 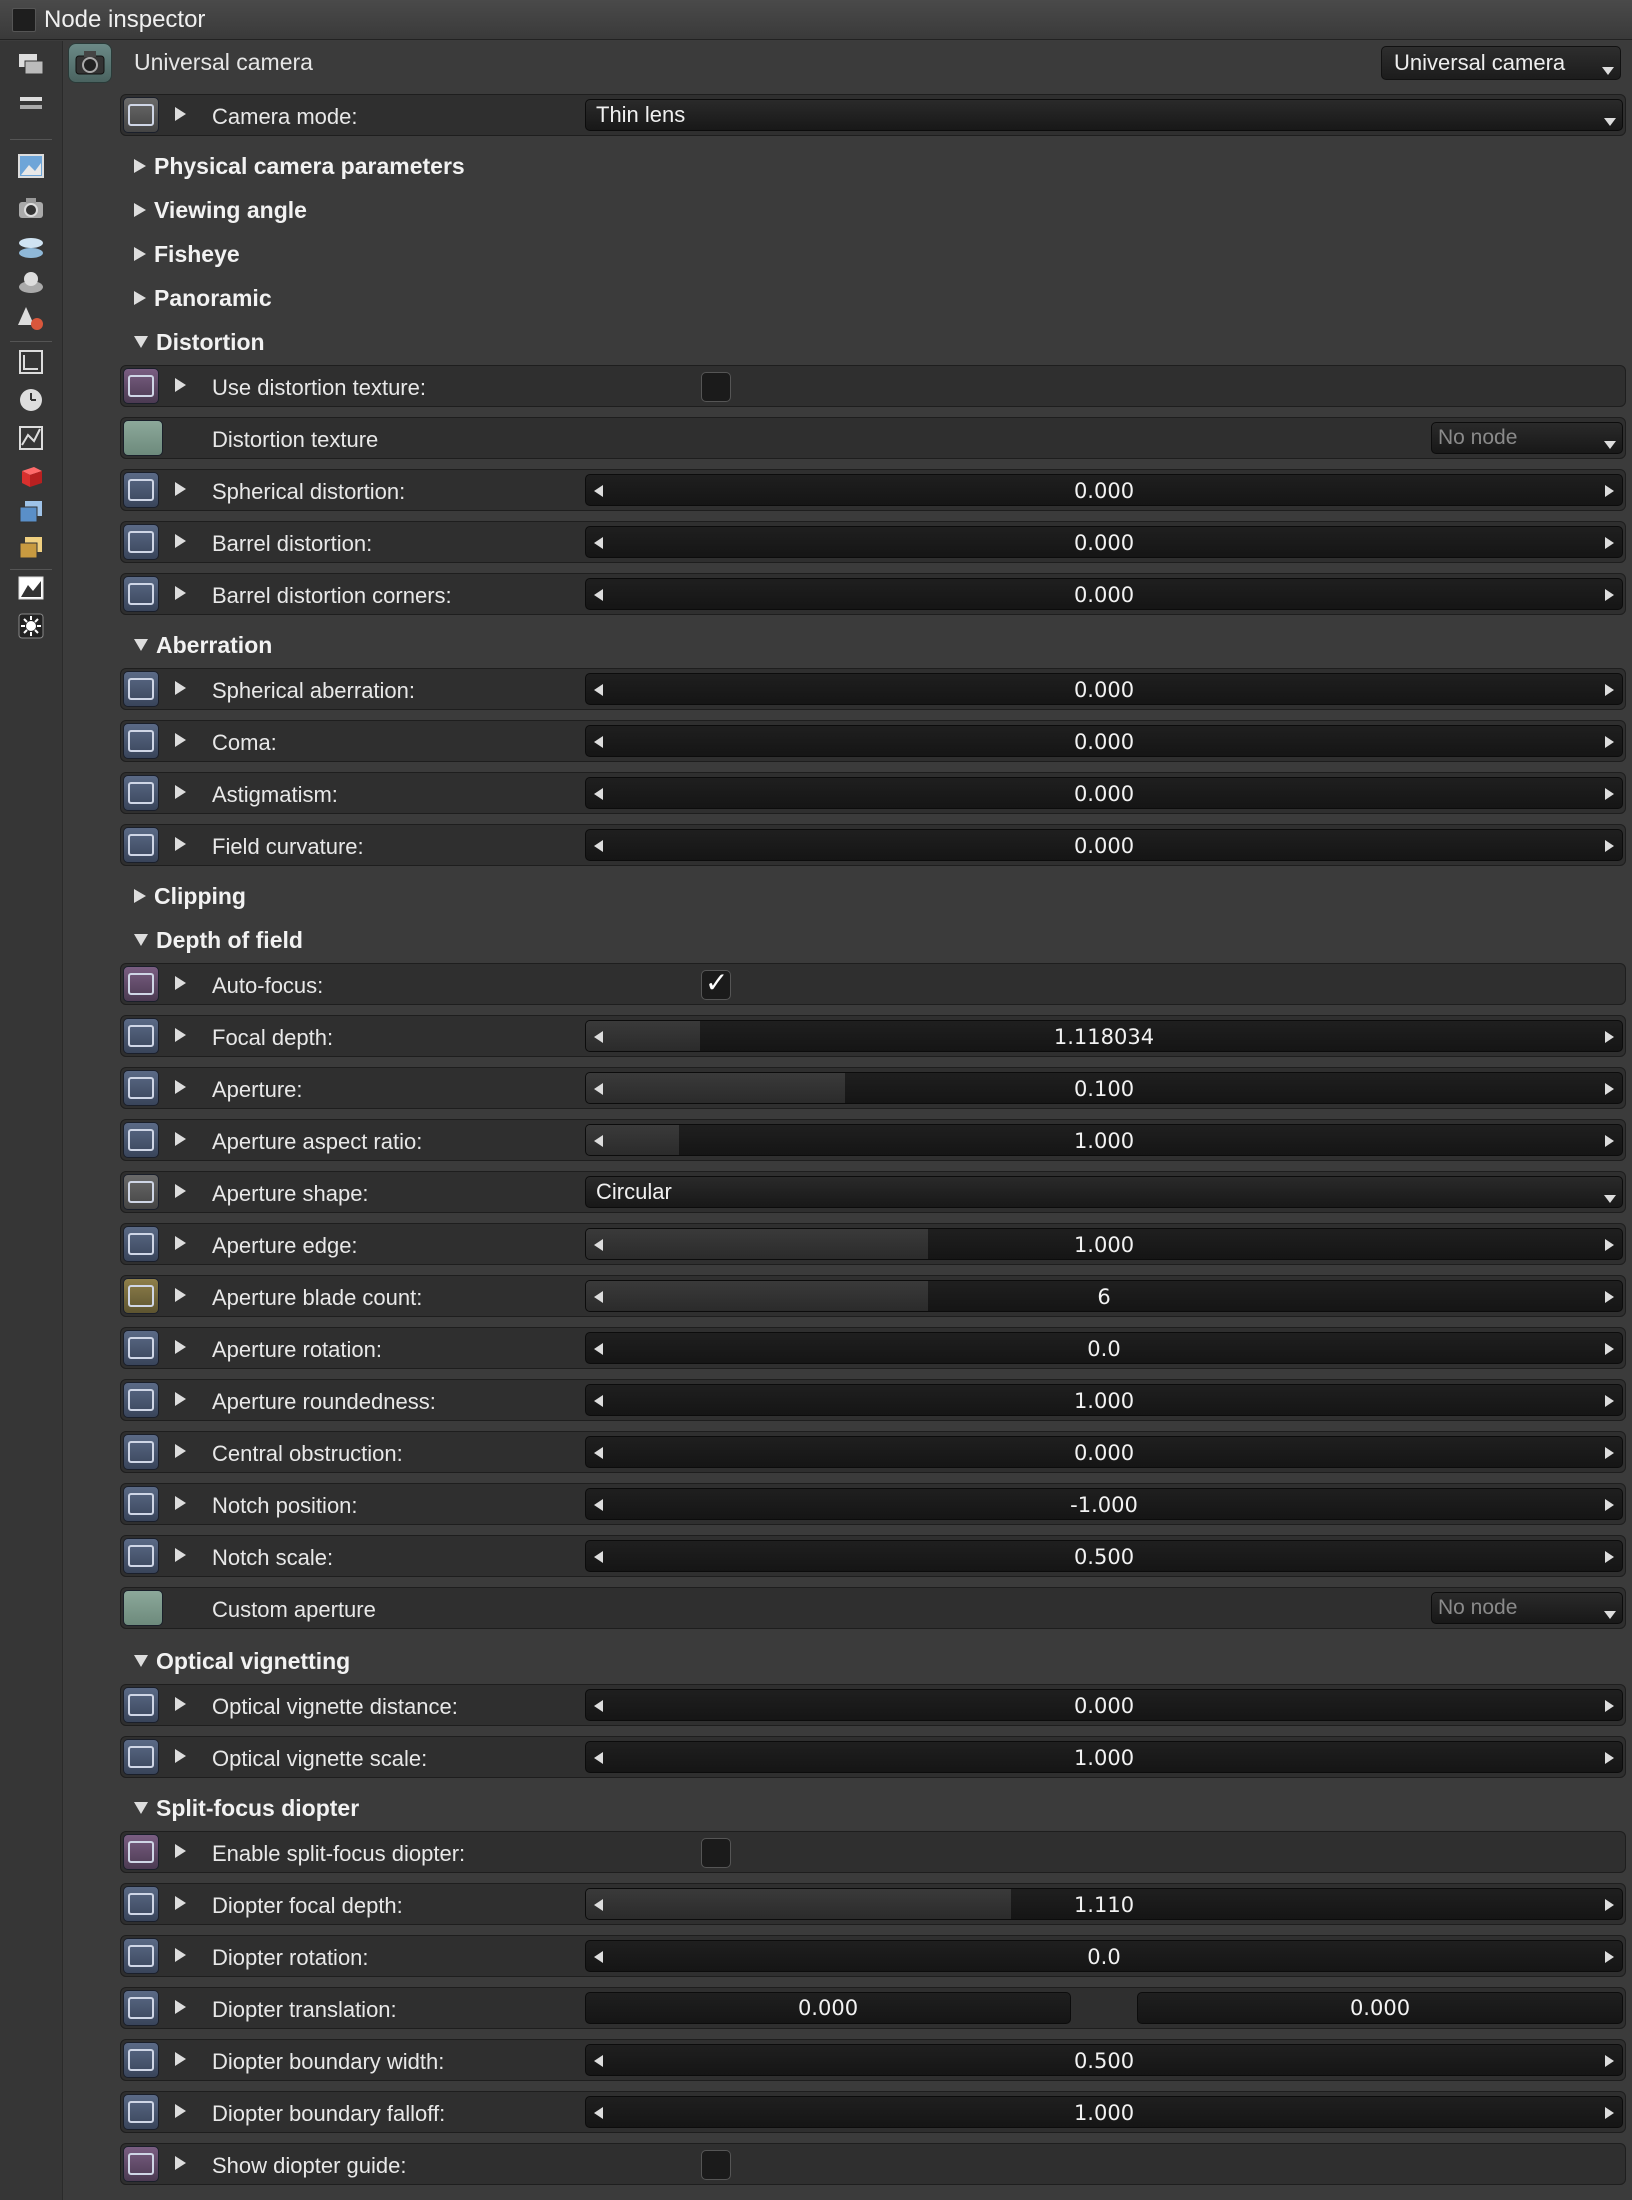 I want to click on astigmatism-slider: 0.000, so click(x=1104, y=793).